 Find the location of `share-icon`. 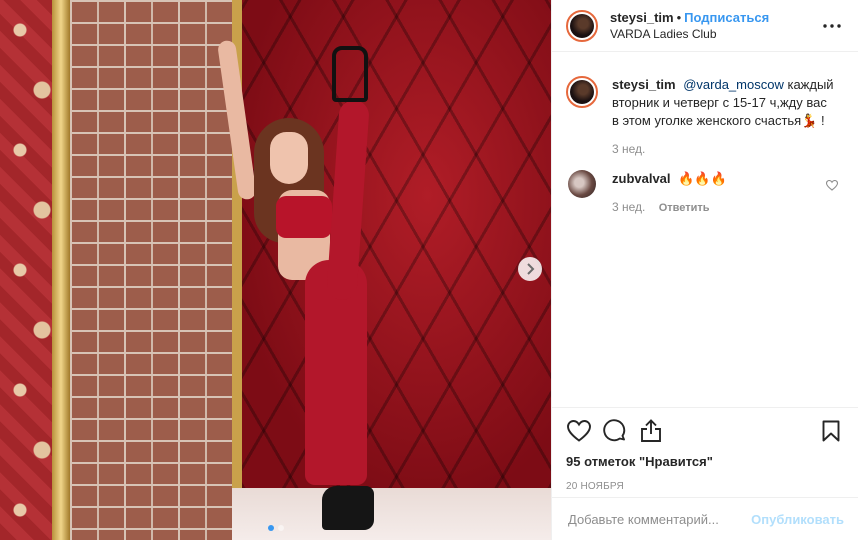

share-icon is located at coordinates (651, 430).